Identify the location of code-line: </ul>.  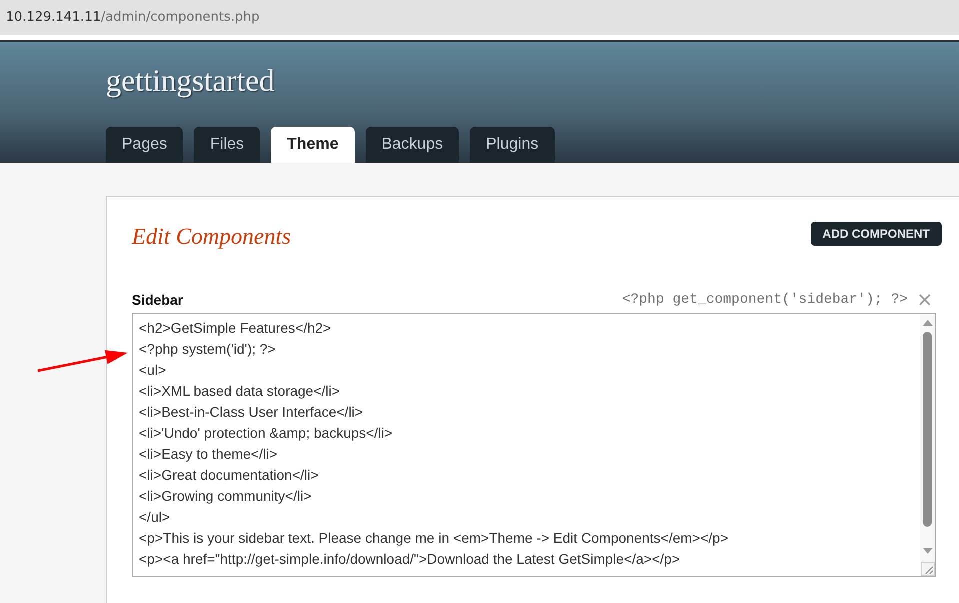
(155, 517).